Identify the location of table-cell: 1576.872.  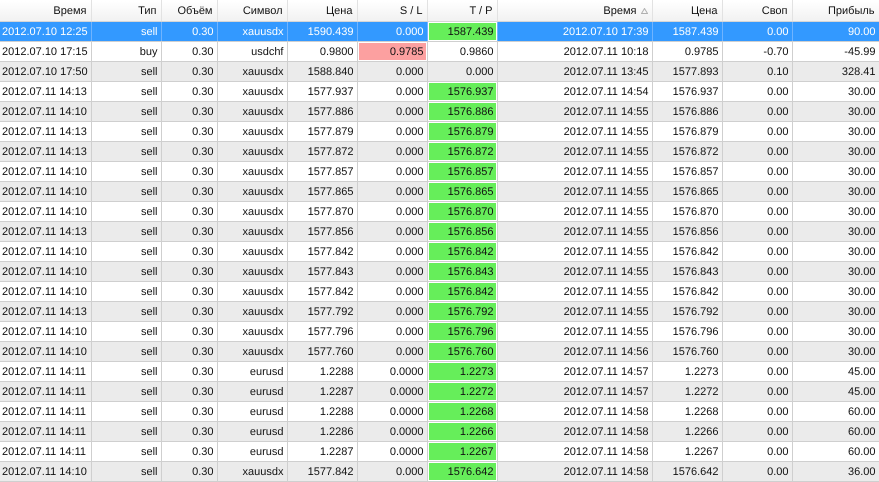
(462, 152).